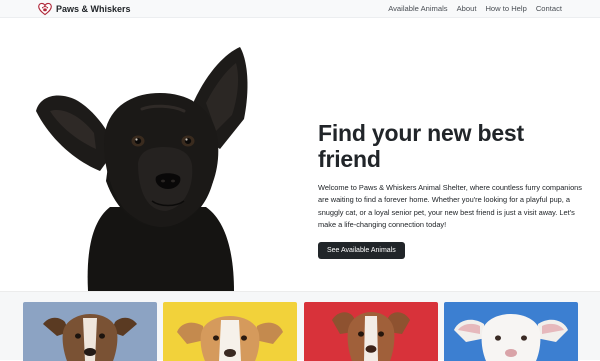  What do you see at coordinates (467, 8) in the screenshot?
I see `nav-link-about: About` at bounding box center [467, 8].